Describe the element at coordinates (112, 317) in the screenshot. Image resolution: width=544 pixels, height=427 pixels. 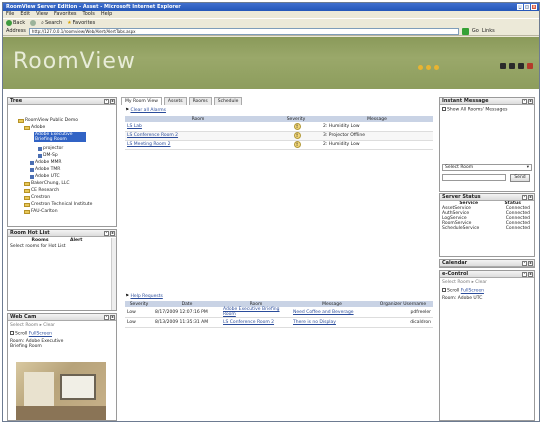
I see `webcam-close-button: x` at that location.